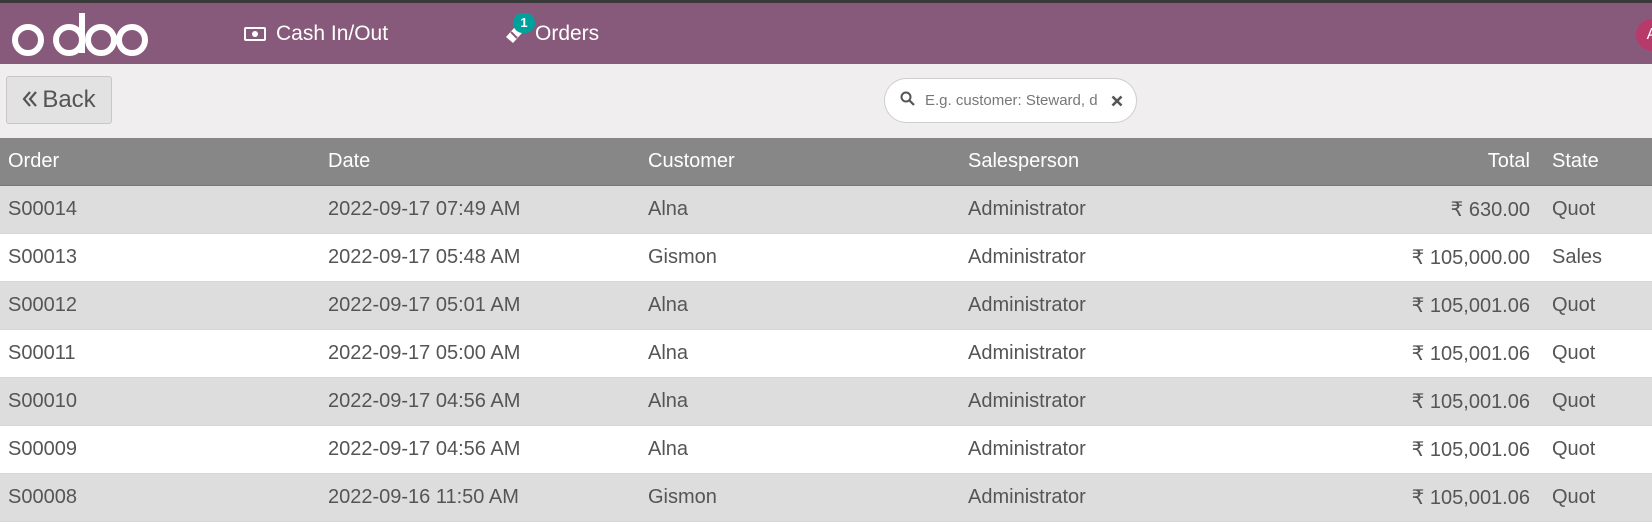 Image resolution: width=1652 pixels, height=525 pixels. Describe the element at coordinates (1412, 257) in the screenshot. I see `order-total: ₹ 105,000.00` at that location.